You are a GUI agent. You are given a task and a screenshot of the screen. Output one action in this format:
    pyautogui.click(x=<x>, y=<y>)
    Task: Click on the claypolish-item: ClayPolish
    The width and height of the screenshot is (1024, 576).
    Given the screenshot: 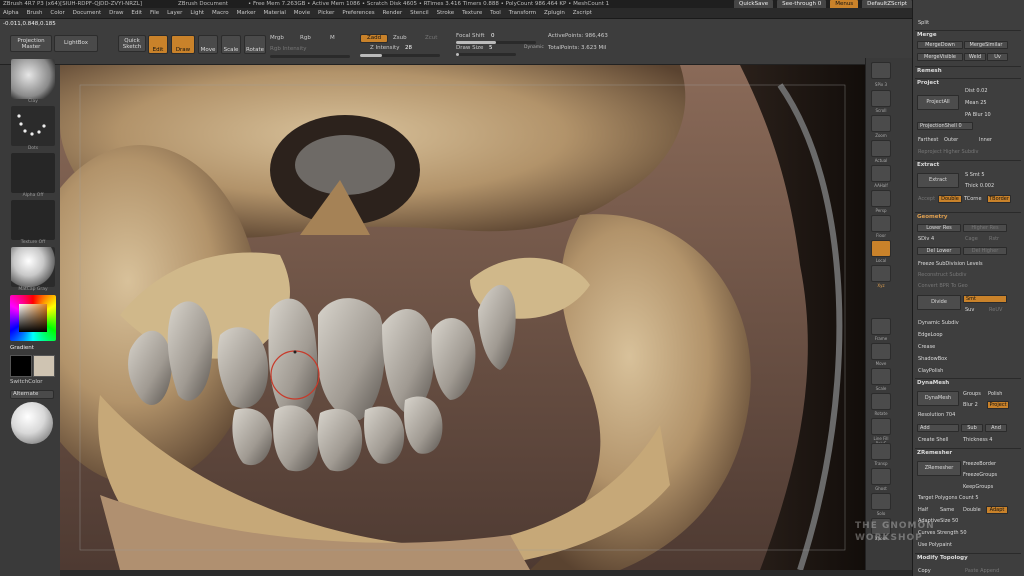 What is the action you would take?
    pyautogui.click(x=930, y=371)
    